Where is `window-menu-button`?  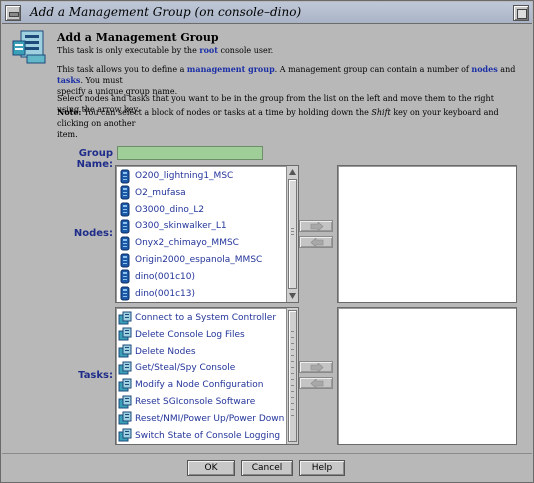 window-menu-button is located at coordinates (13, 13).